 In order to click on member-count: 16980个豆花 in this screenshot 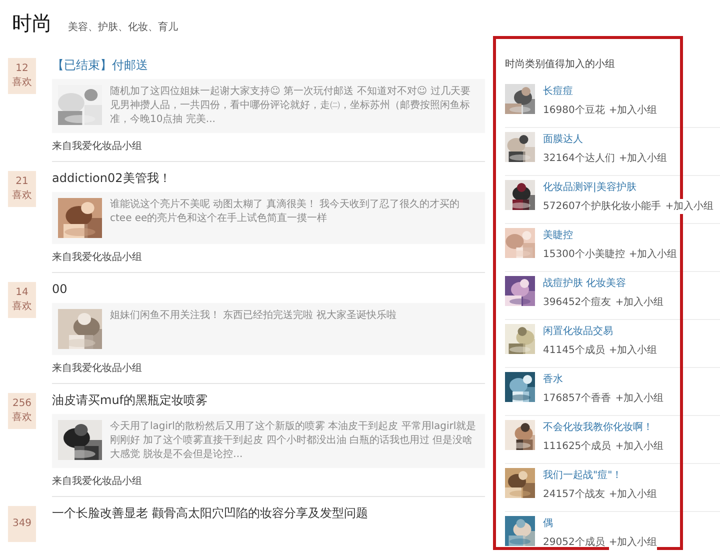, I will do `click(574, 111)`.